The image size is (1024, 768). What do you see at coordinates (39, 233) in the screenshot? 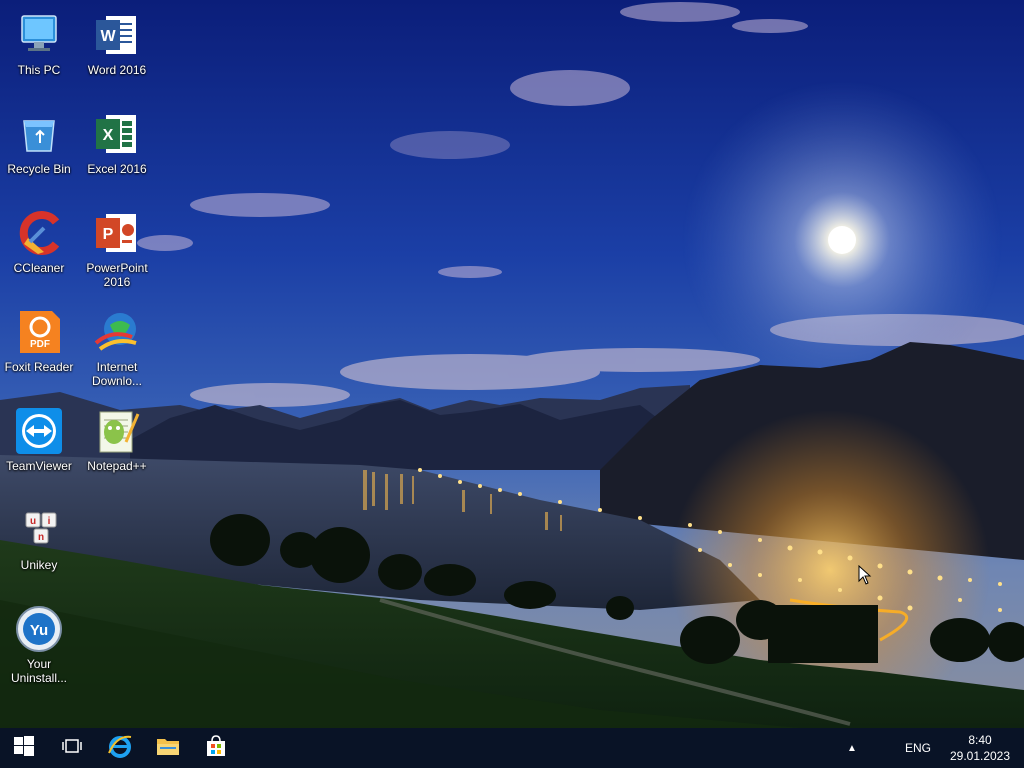
I see `ccleaner-icon` at bounding box center [39, 233].